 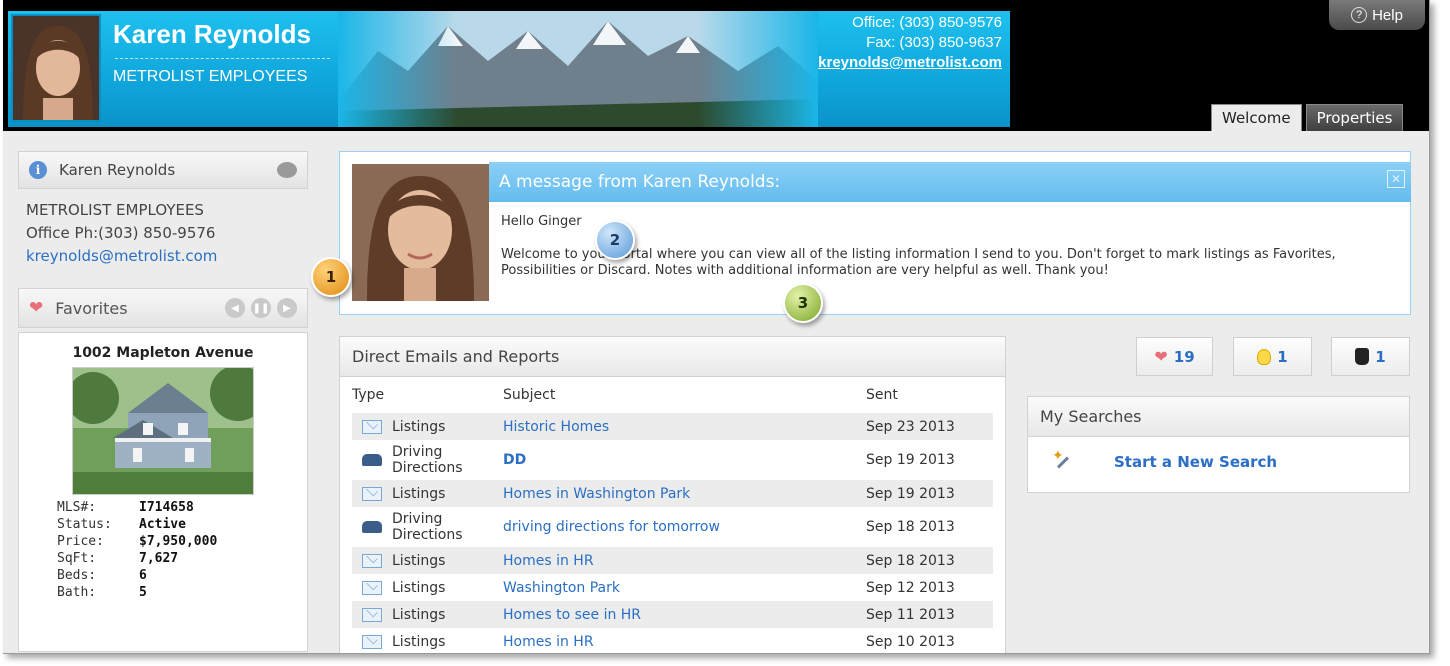 What do you see at coordinates (1370, 356) in the screenshot?
I see `discard-count-button: 1` at bounding box center [1370, 356].